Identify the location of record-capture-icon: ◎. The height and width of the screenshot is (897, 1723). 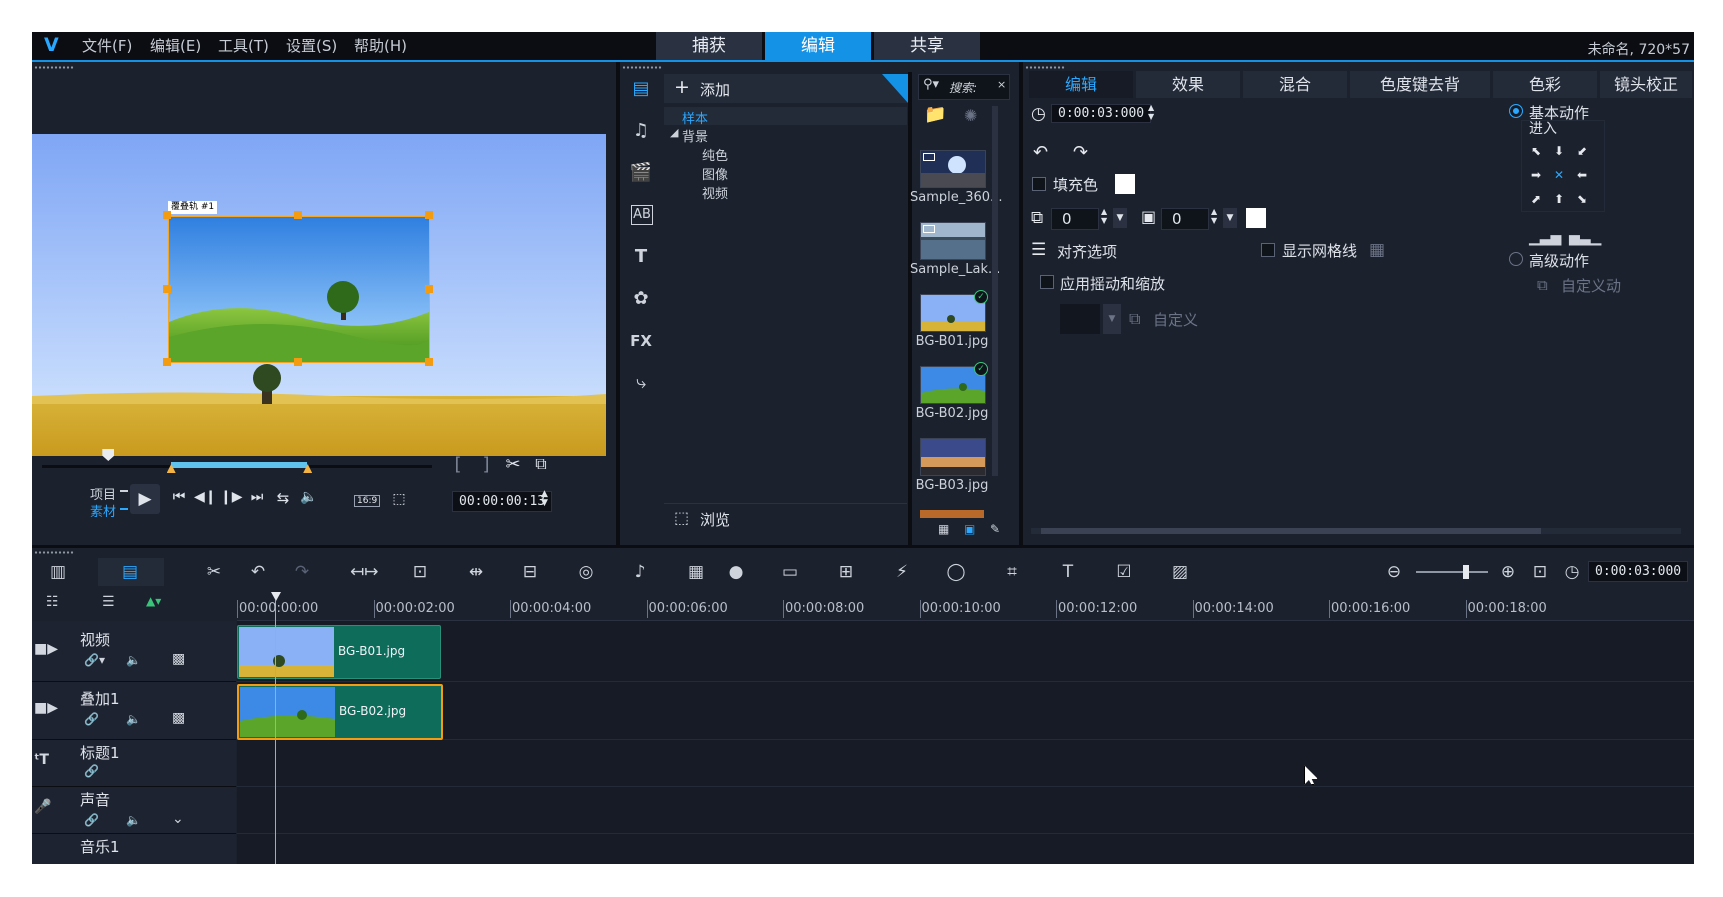
(586, 572).